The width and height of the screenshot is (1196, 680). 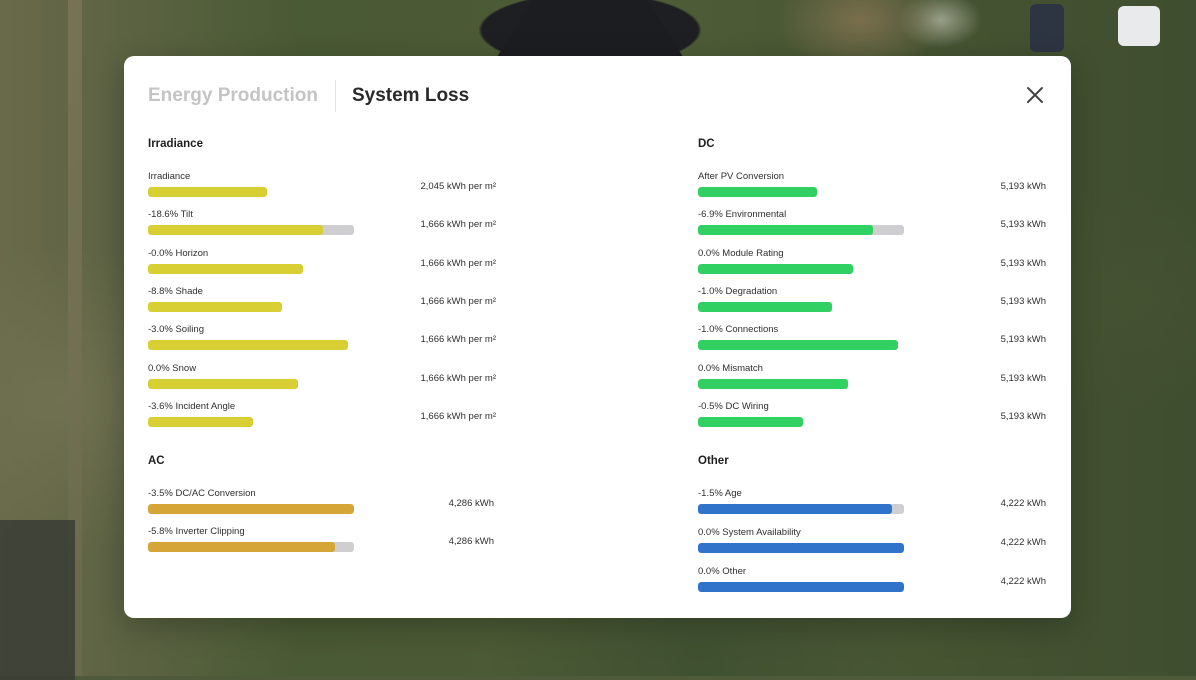 I want to click on loss-row: 0.0% Other 4,222 kWh, so click(x=873, y=584).